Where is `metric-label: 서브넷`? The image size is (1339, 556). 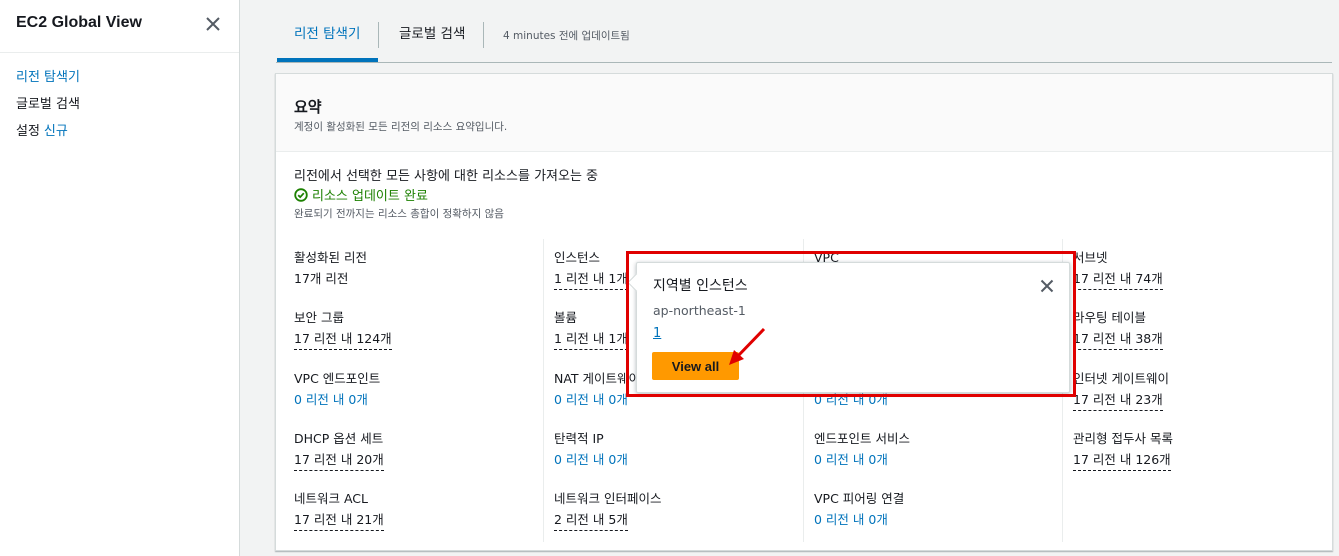 metric-label: 서브넷 is located at coordinates (1090, 257).